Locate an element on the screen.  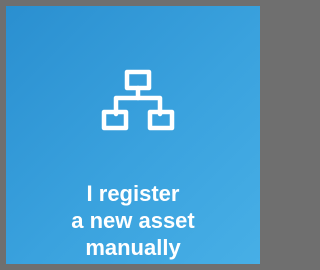
tile-label-line-3: manually is located at coordinates (133, 247).